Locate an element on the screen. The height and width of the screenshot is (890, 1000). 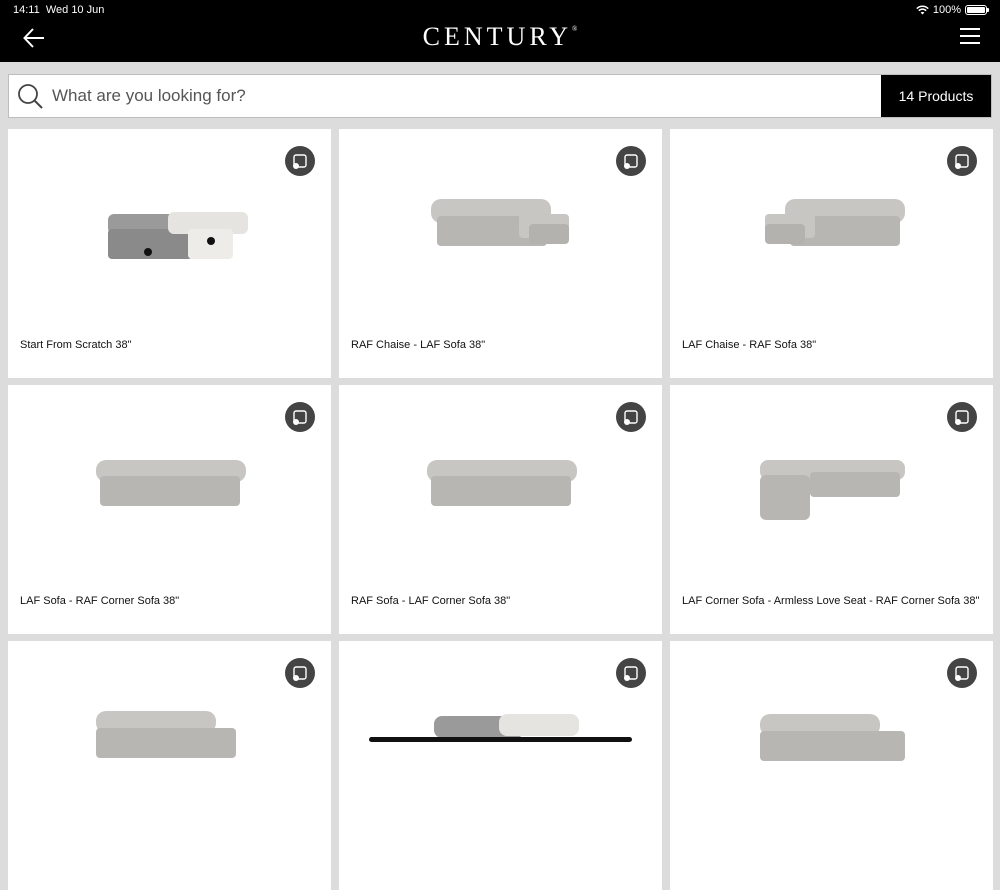
status-bar: 14:11 Wed 10 Jun 100% is located at coordinates (501, 11).